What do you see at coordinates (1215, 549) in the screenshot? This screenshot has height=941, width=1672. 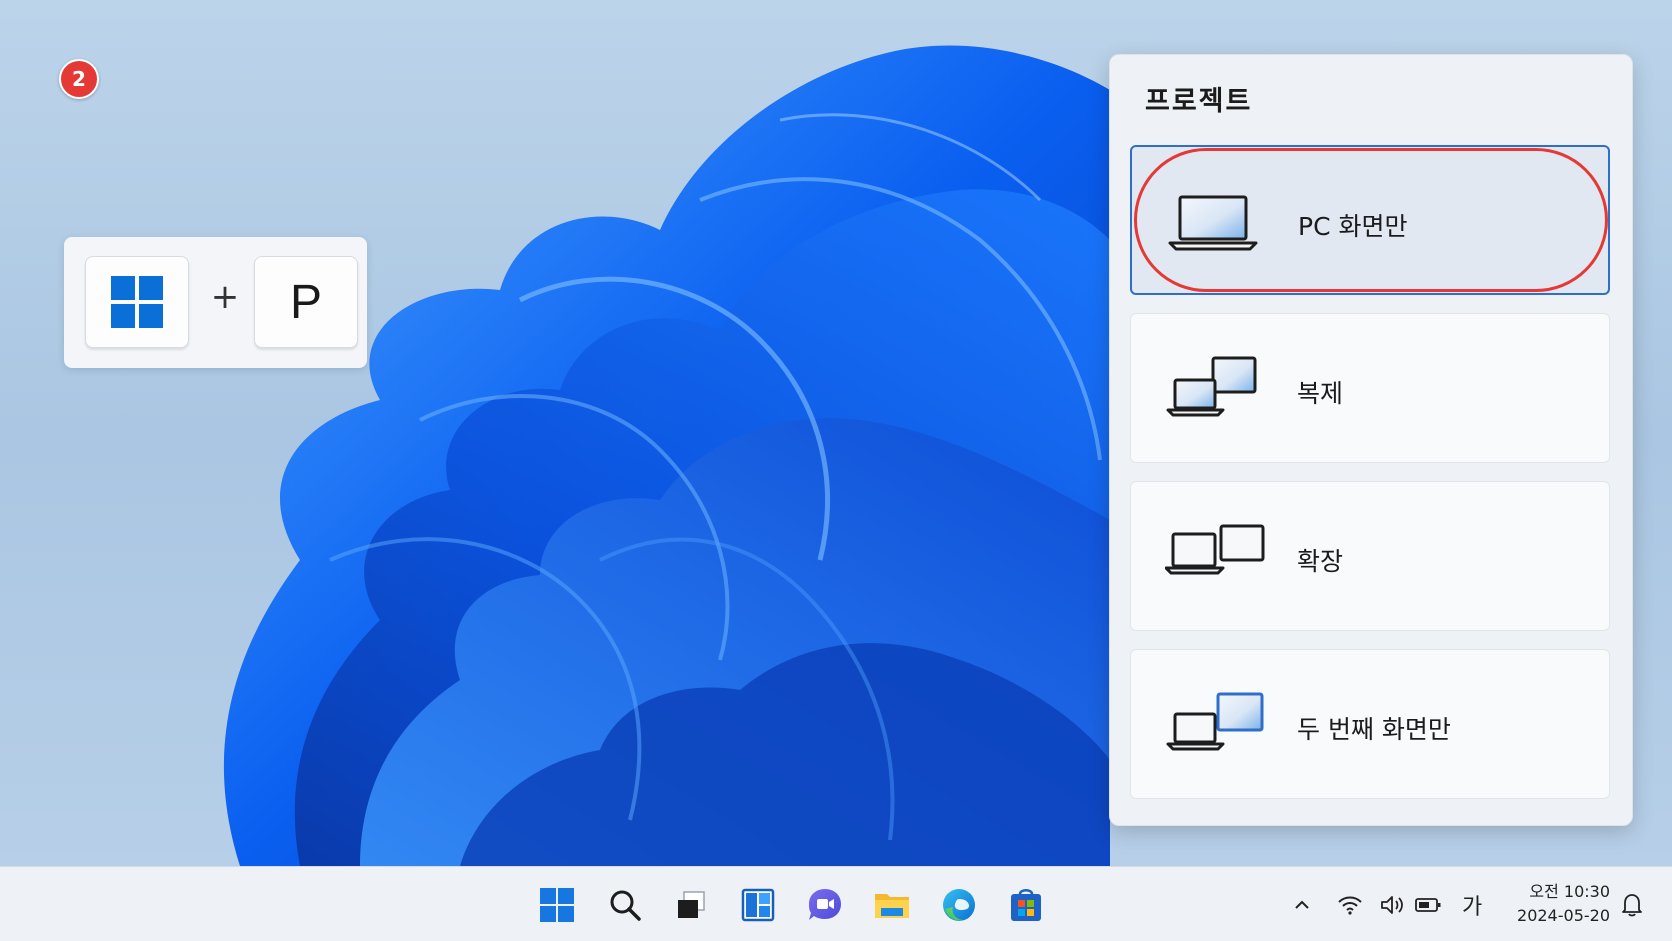 I see `extend-icon` at bounding box center [1215, 549].